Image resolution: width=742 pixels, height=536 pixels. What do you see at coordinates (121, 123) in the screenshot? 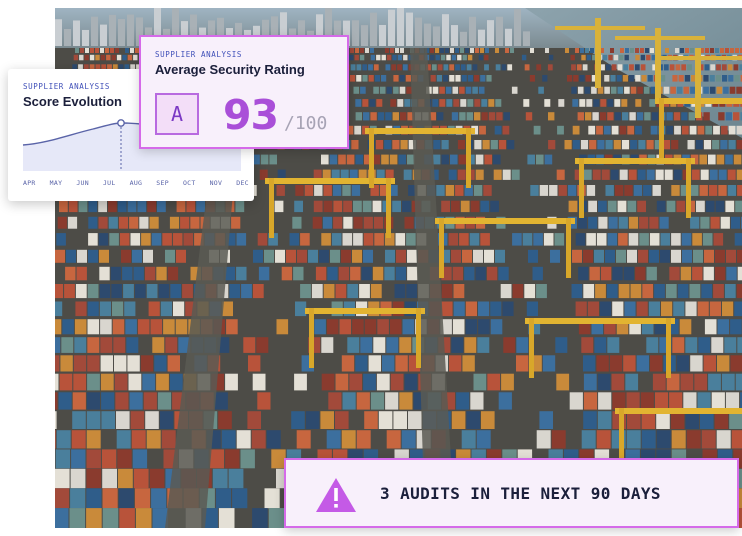
I see `sparkline-marker-dot` at bounding box center [121, 123].